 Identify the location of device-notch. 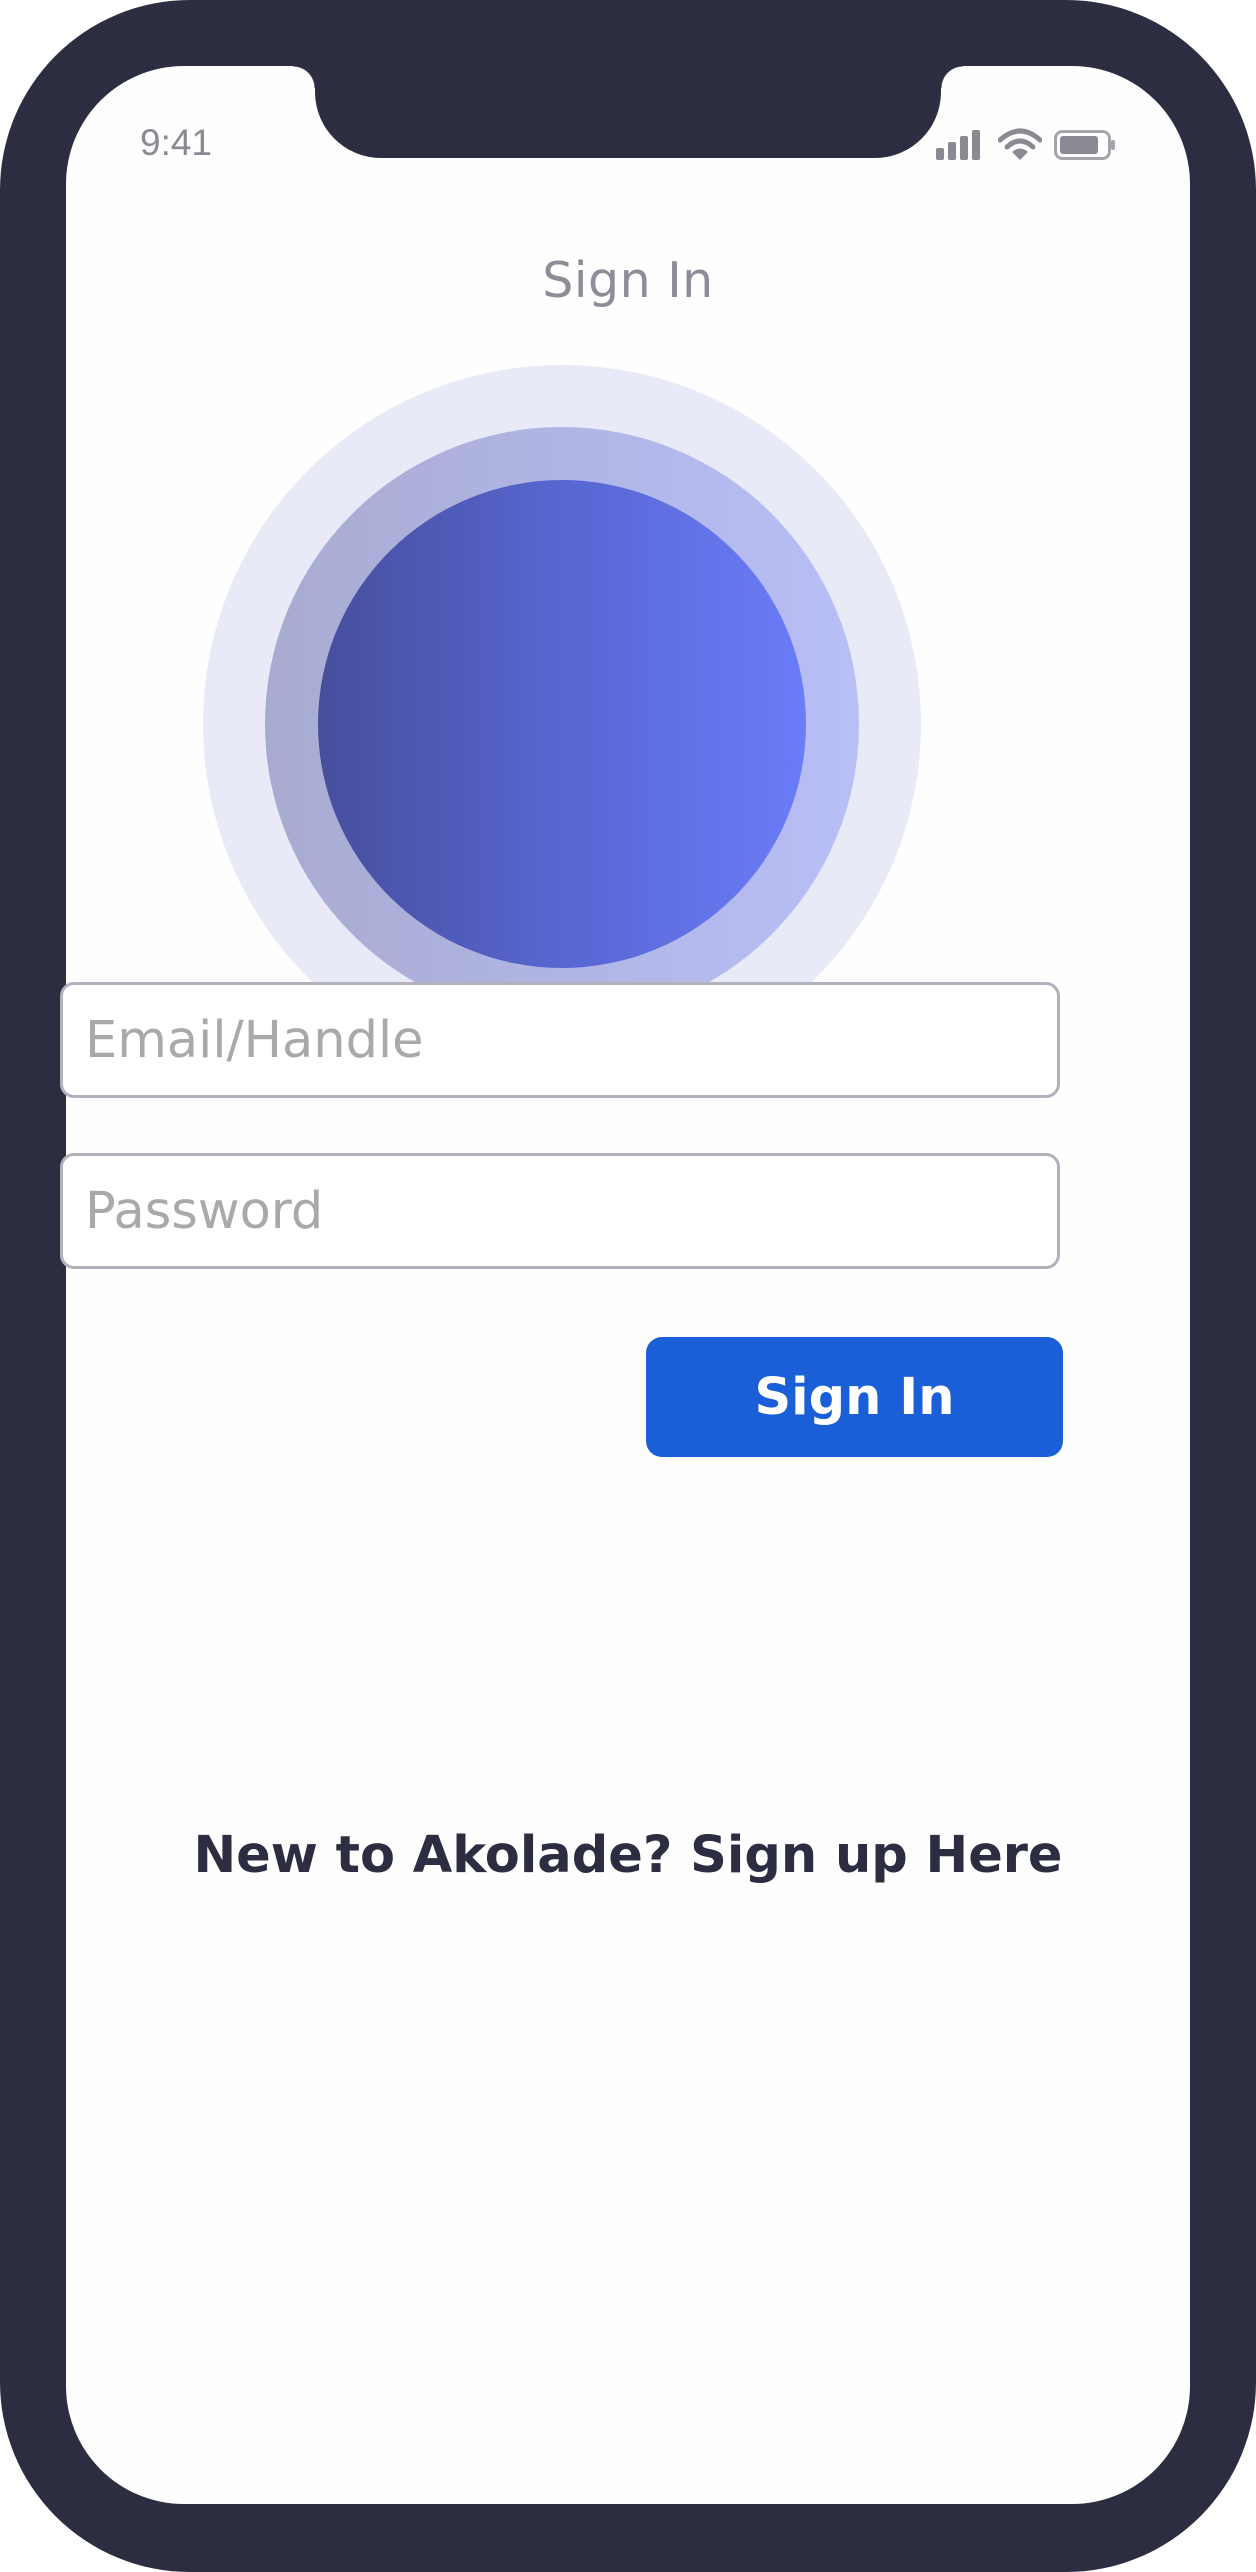
(628, 112).